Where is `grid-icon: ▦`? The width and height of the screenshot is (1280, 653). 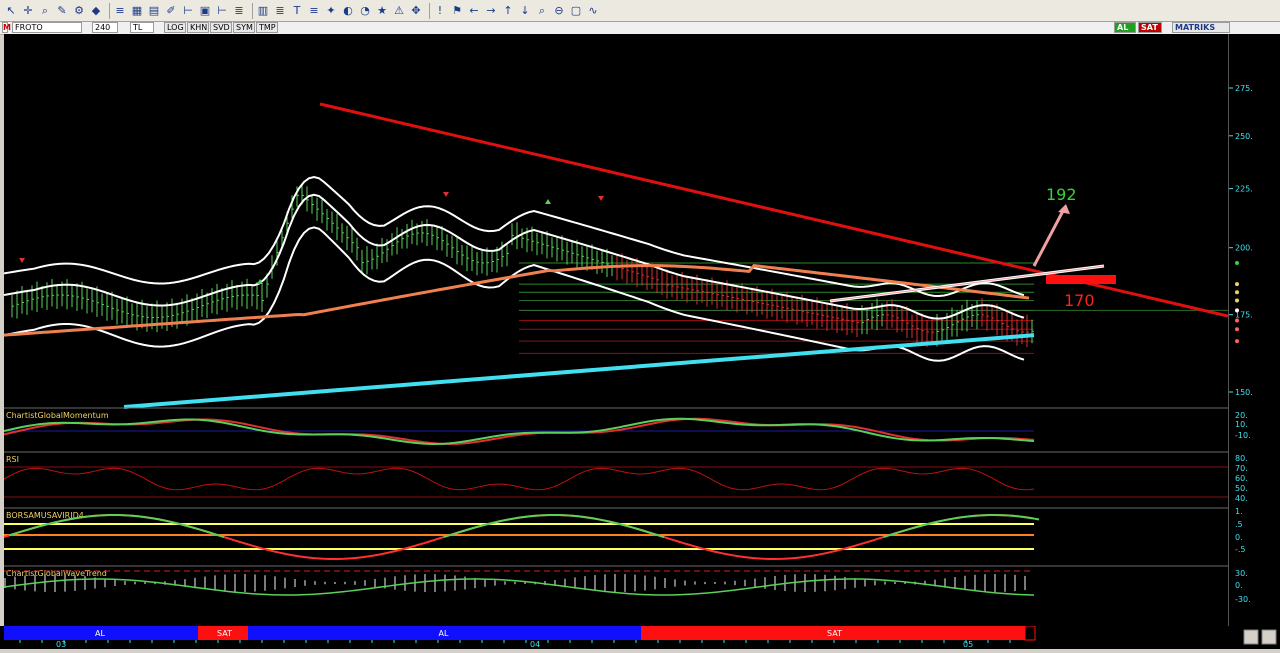
grid-icon: ▦ is located at coordinates (137, 11).